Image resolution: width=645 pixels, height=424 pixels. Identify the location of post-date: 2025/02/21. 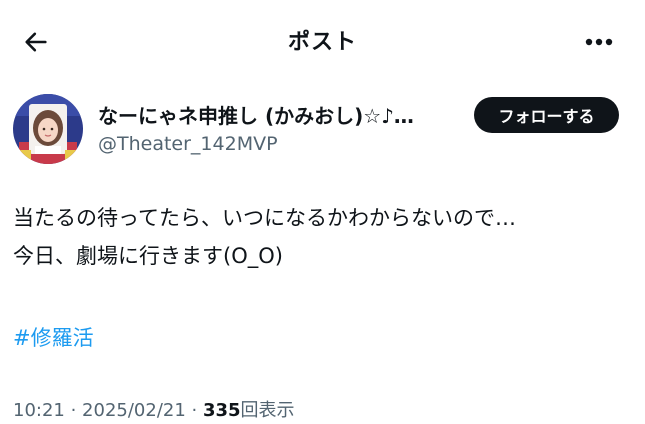
(134, 410).